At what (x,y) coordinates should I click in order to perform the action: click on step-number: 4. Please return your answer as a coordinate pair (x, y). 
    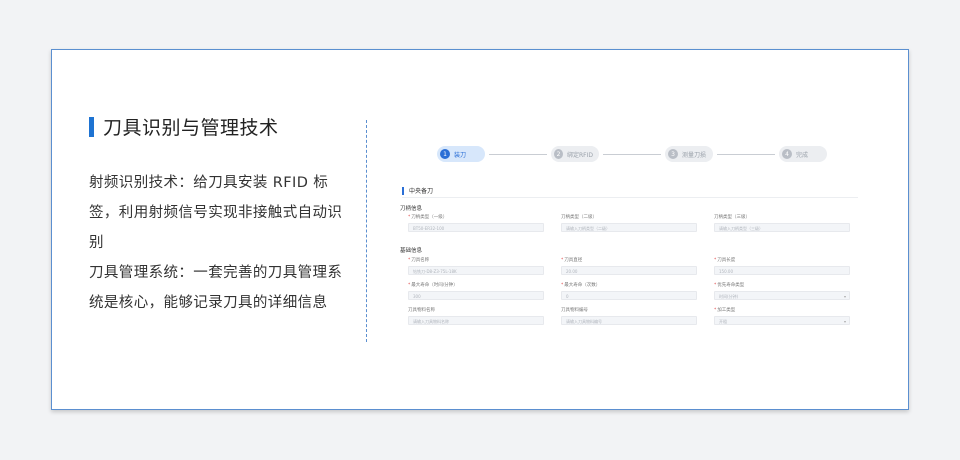
    Looking at the image, I should click on (787, 154).